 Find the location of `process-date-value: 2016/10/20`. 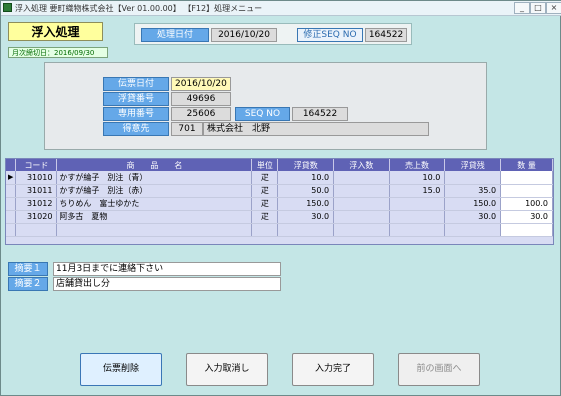

process-date-value: 2016/10/20 is located at coordinates (244, 35).